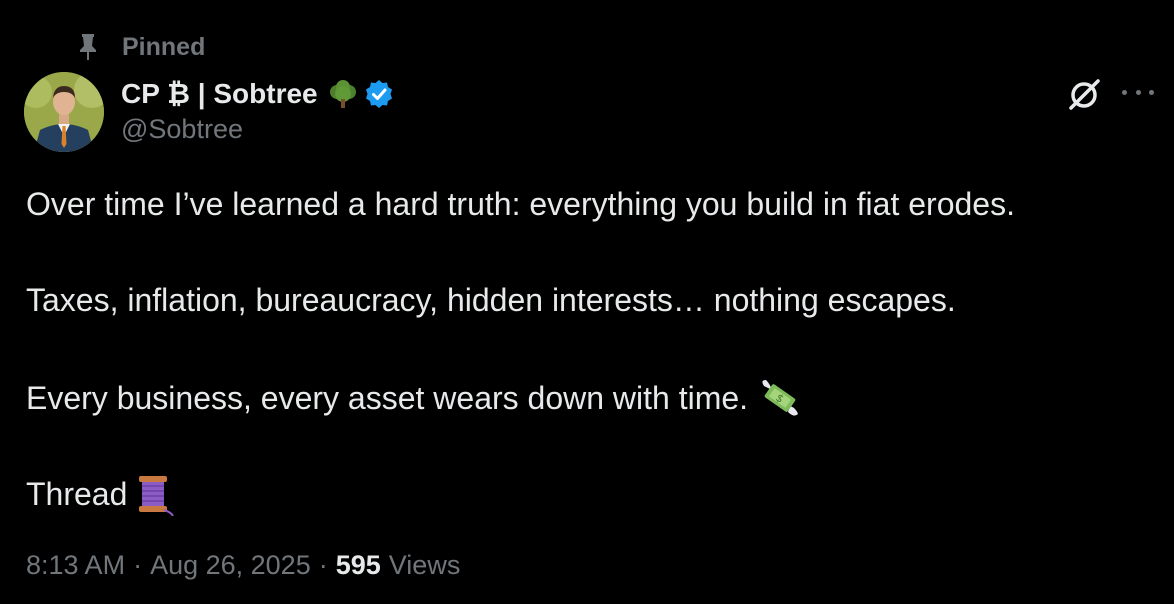 This screenshot has height=604, width=1174. Describe the element at coordinates (230, 565) in the screenshot. I see `tweet-date: Aug 26, 2025` at that location.